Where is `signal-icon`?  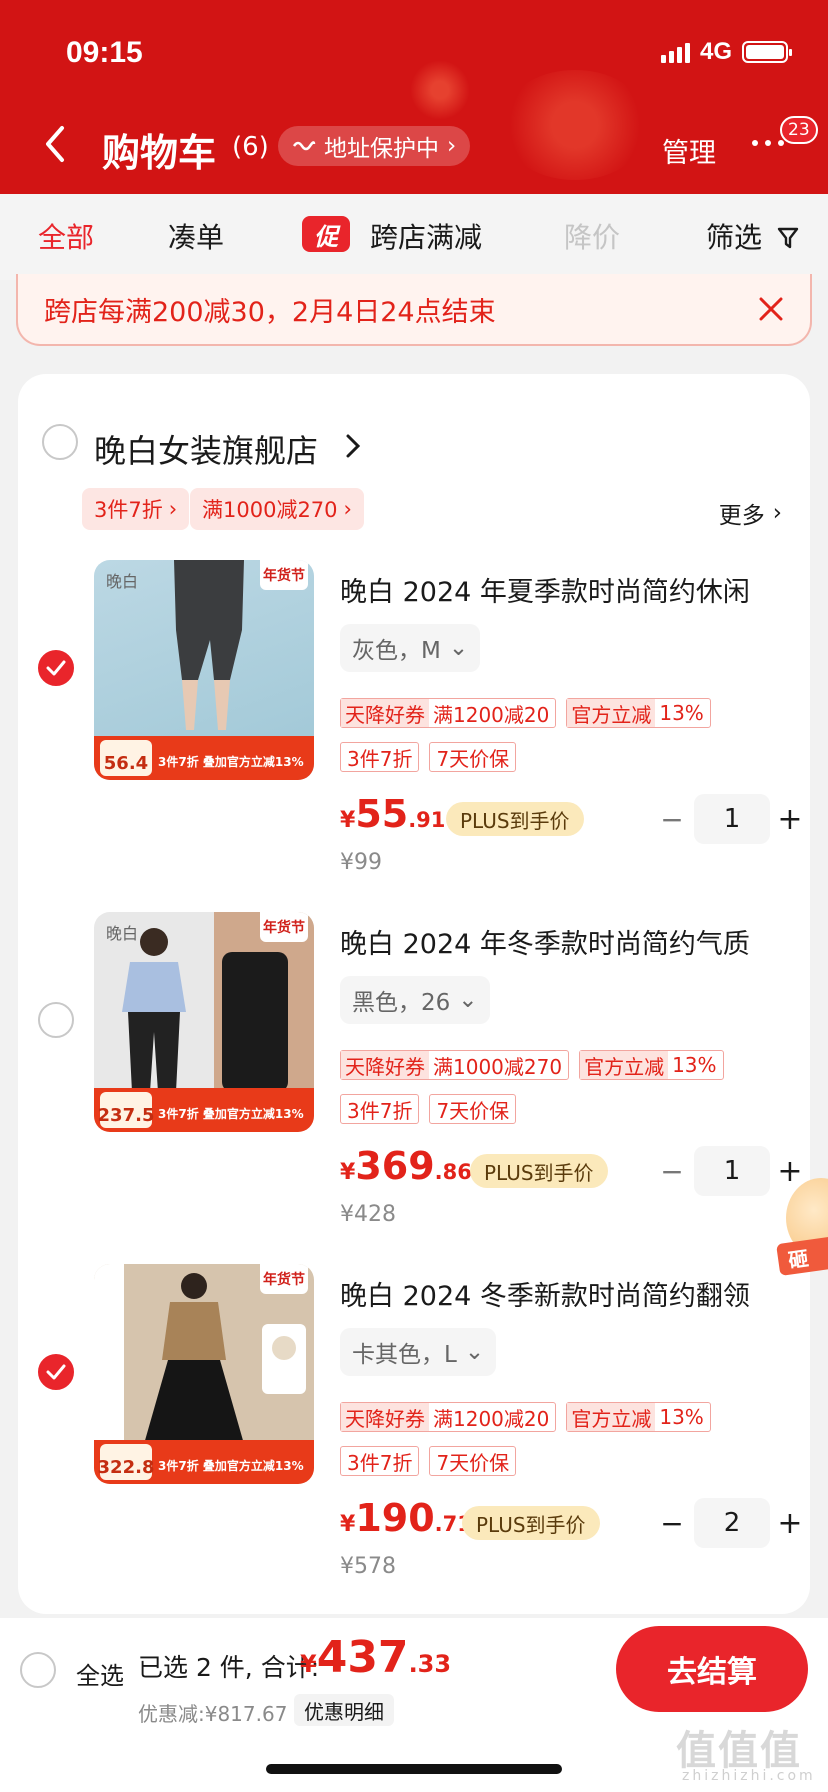
signal-icon is located at coordinates (675, 52).